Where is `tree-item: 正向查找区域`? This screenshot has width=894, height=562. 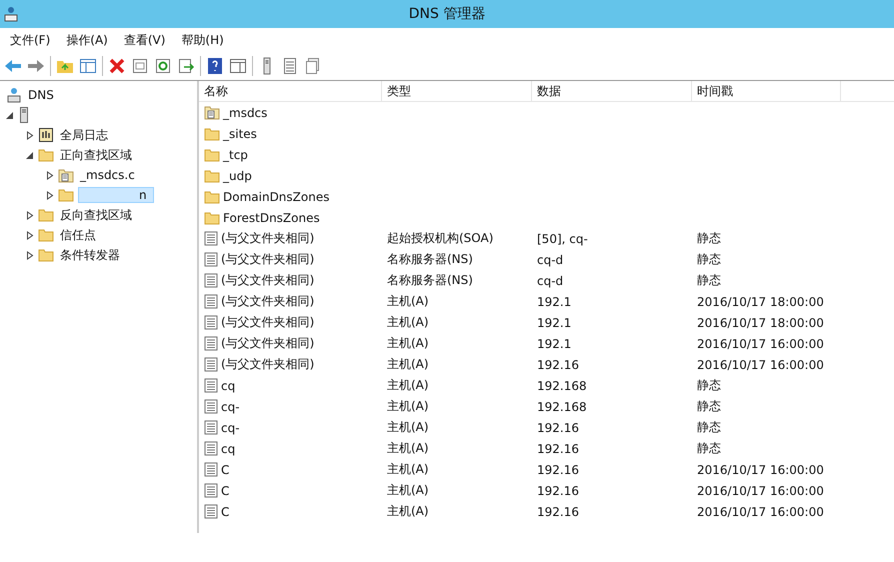
tree-item: 正向查找区域 is located at coordinates (96, 155).